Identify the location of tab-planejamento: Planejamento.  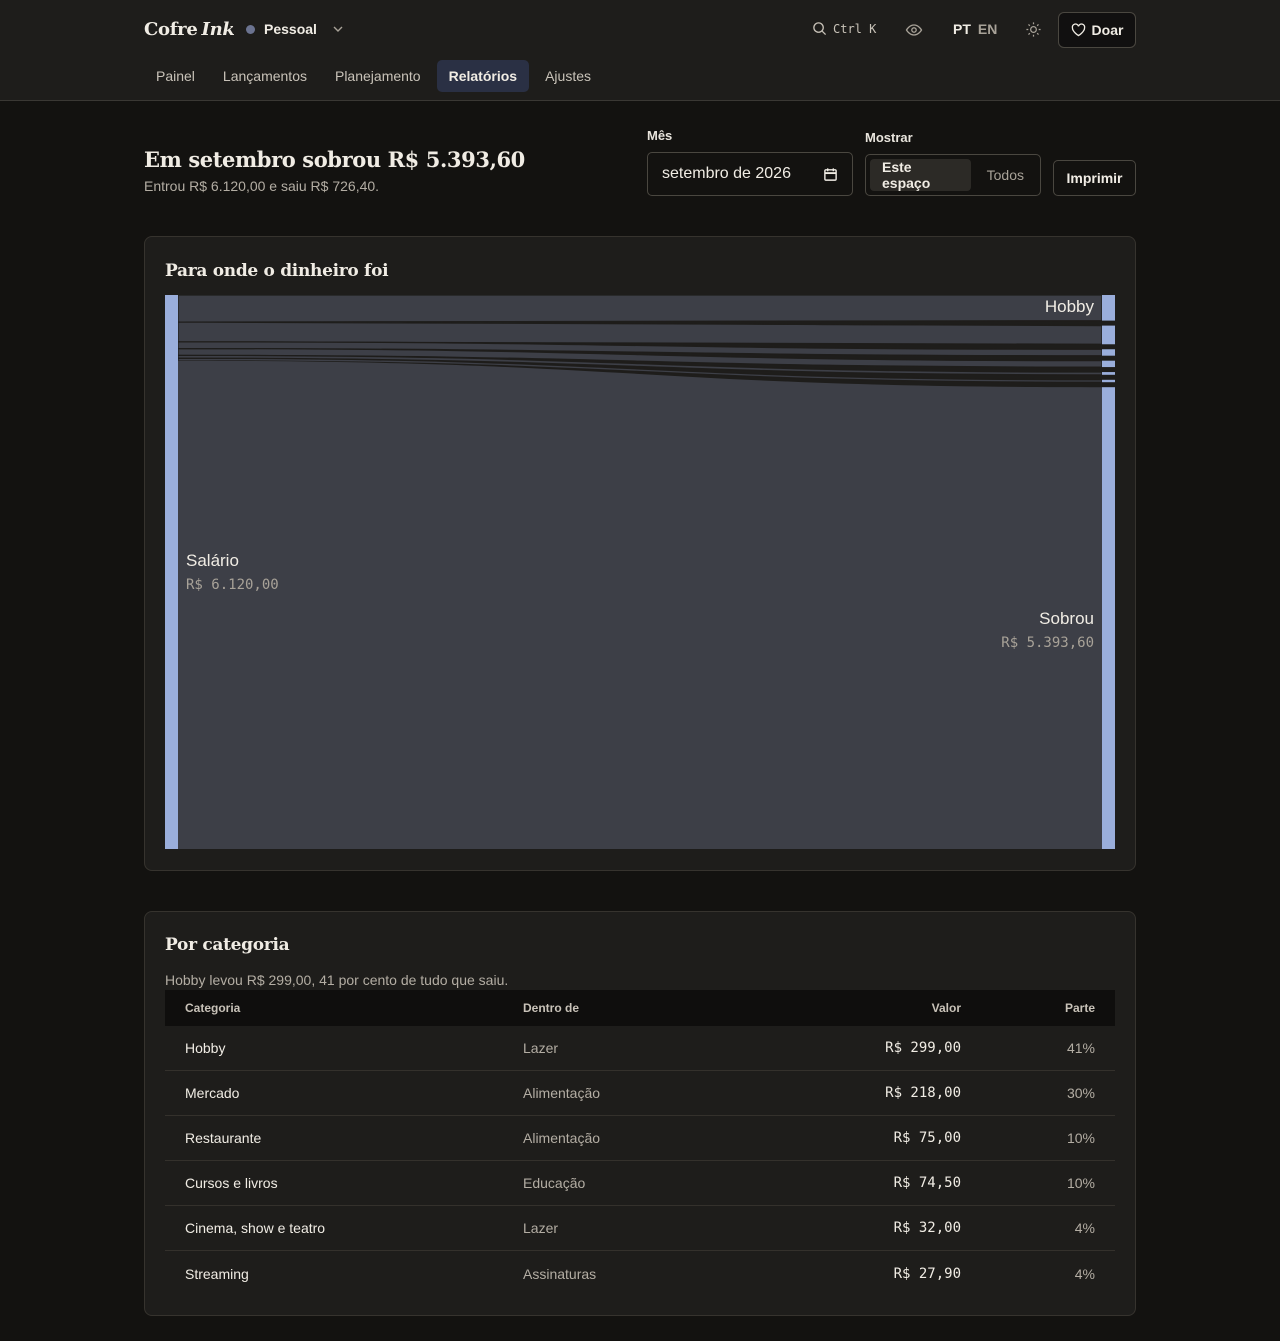
(378, 76).